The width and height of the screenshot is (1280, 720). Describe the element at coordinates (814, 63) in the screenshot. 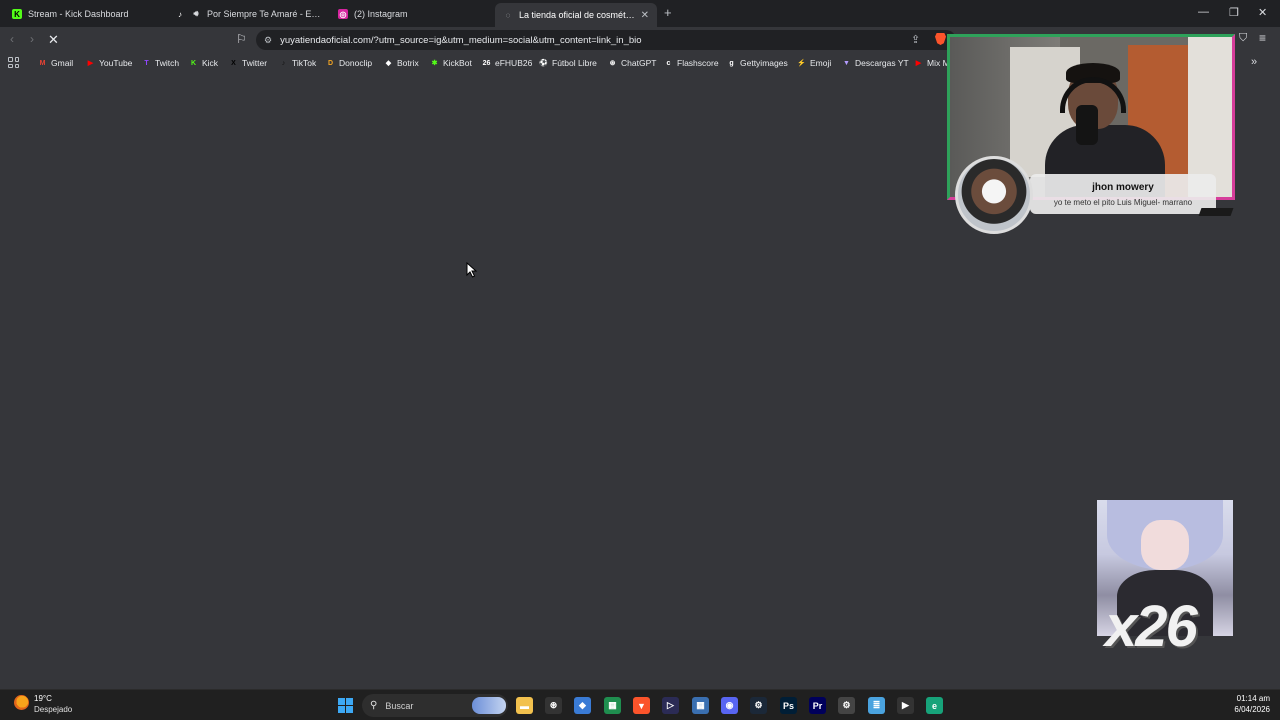

I see `bookmark-emoji: ⚡ Emoji` at that location.